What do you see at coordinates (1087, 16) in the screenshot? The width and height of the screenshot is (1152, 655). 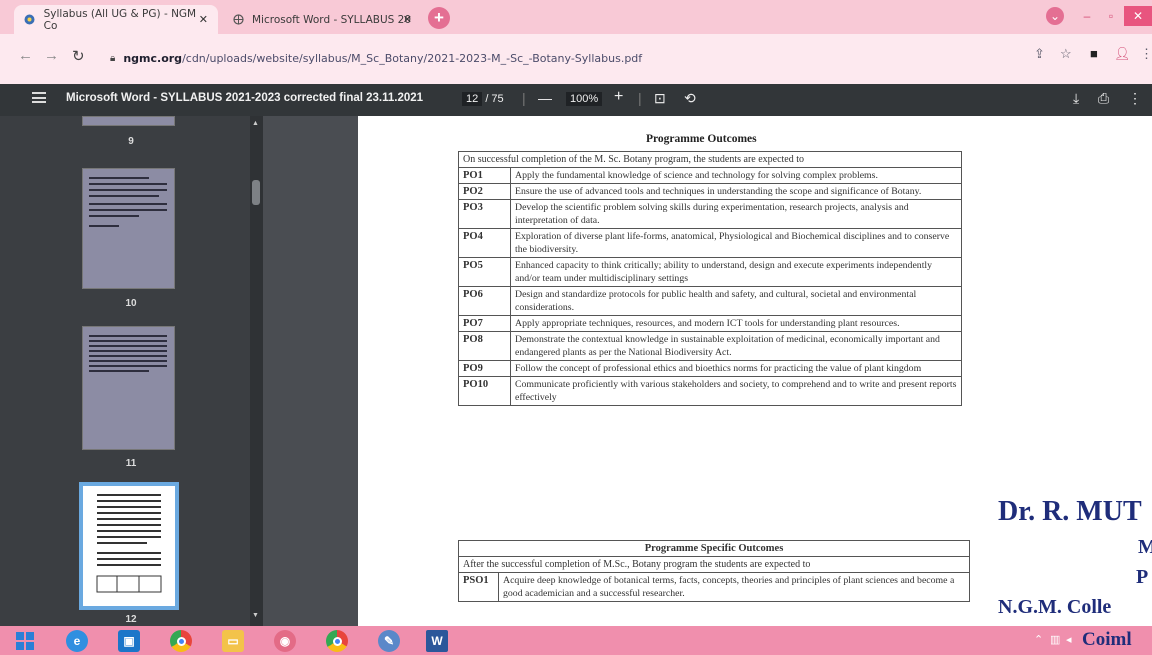 I see `minimize-icon: –` at bounding box center [1087, 16].